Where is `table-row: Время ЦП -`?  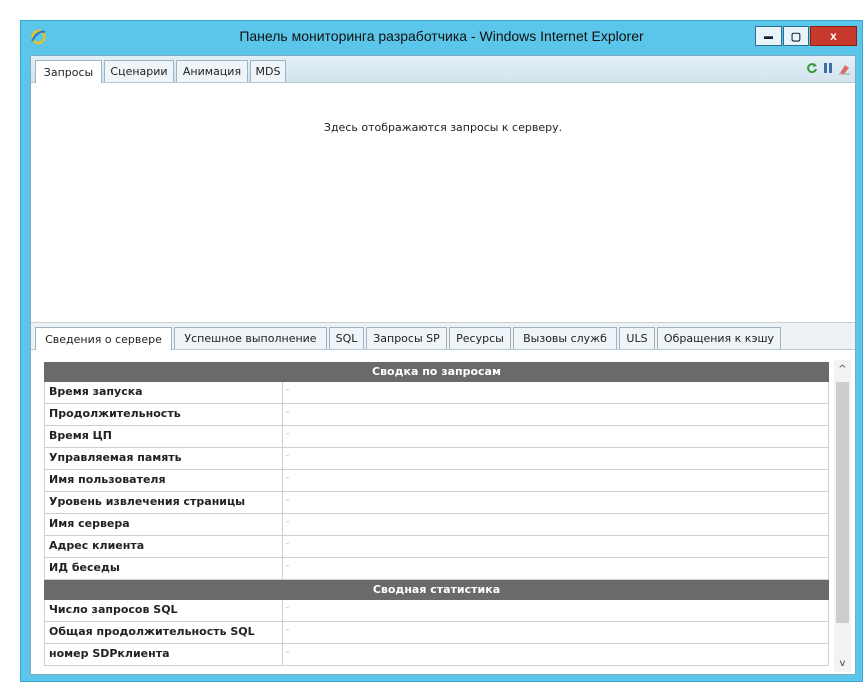 table-row: Время ЦП - is located at coordinates (436, 437).